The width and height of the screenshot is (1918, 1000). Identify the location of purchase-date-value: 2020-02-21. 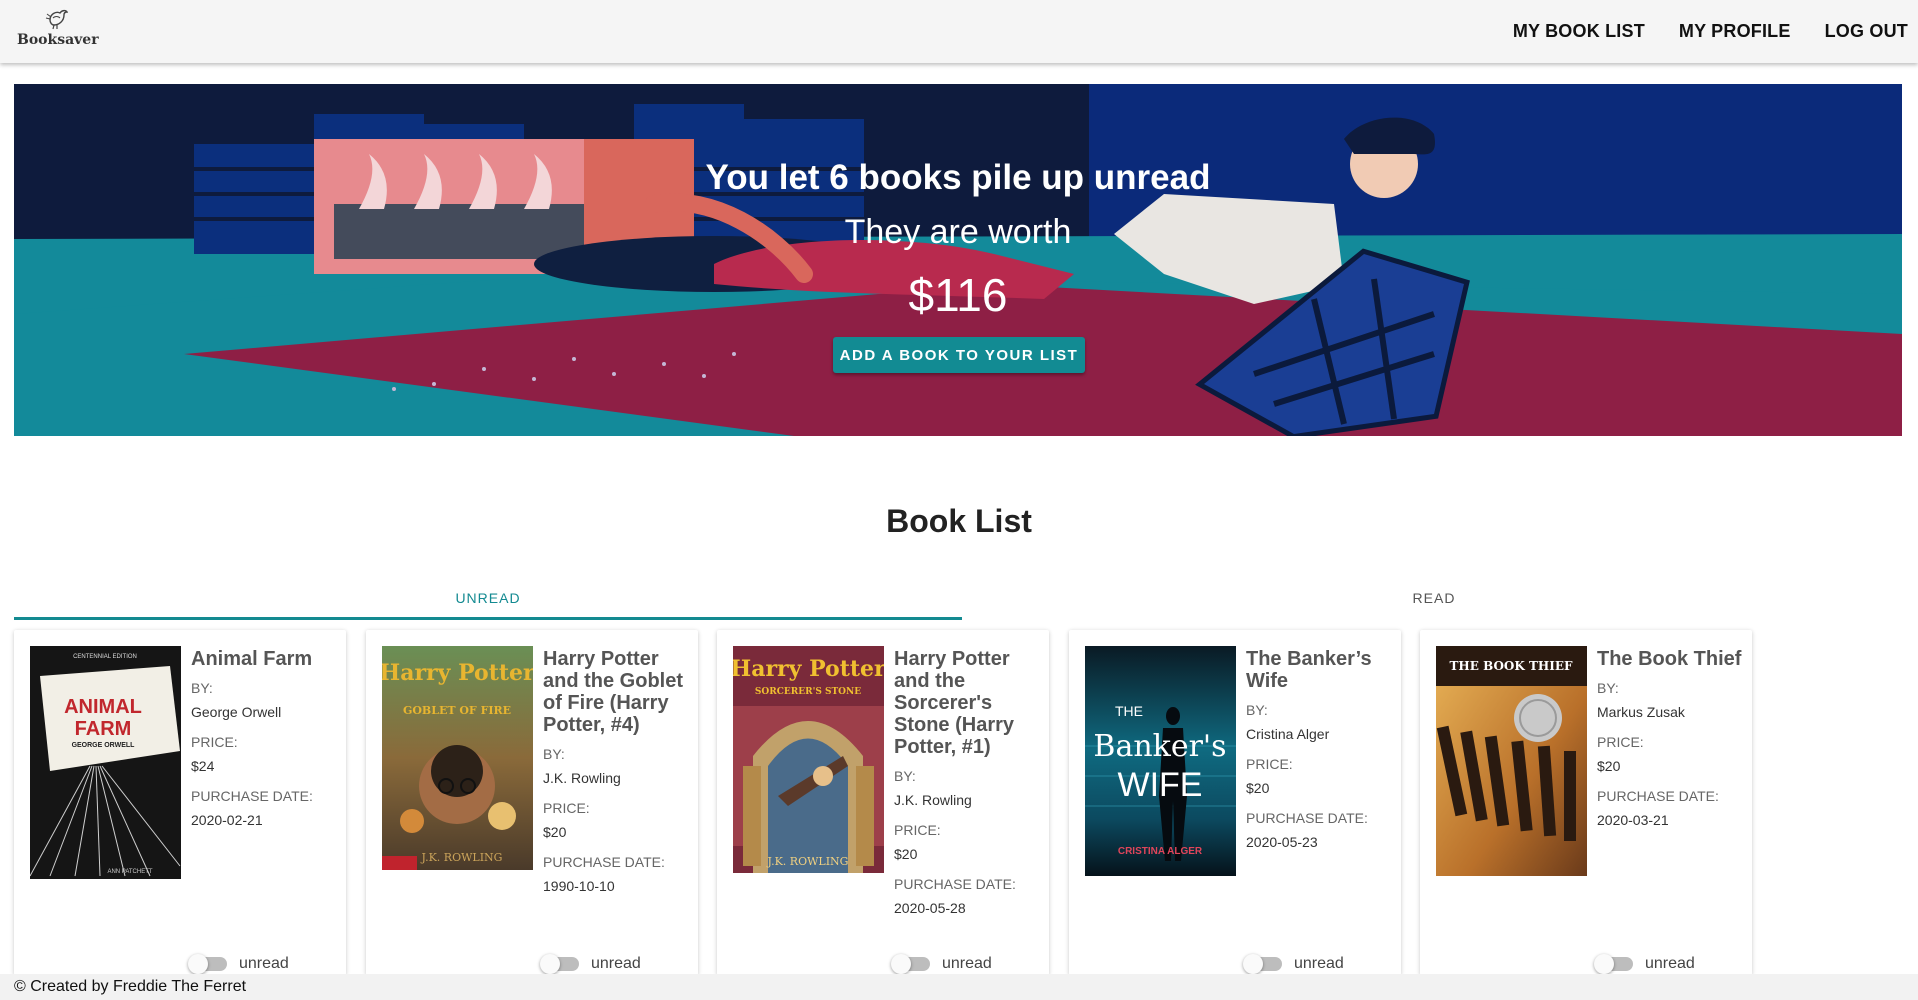
(227, 820).